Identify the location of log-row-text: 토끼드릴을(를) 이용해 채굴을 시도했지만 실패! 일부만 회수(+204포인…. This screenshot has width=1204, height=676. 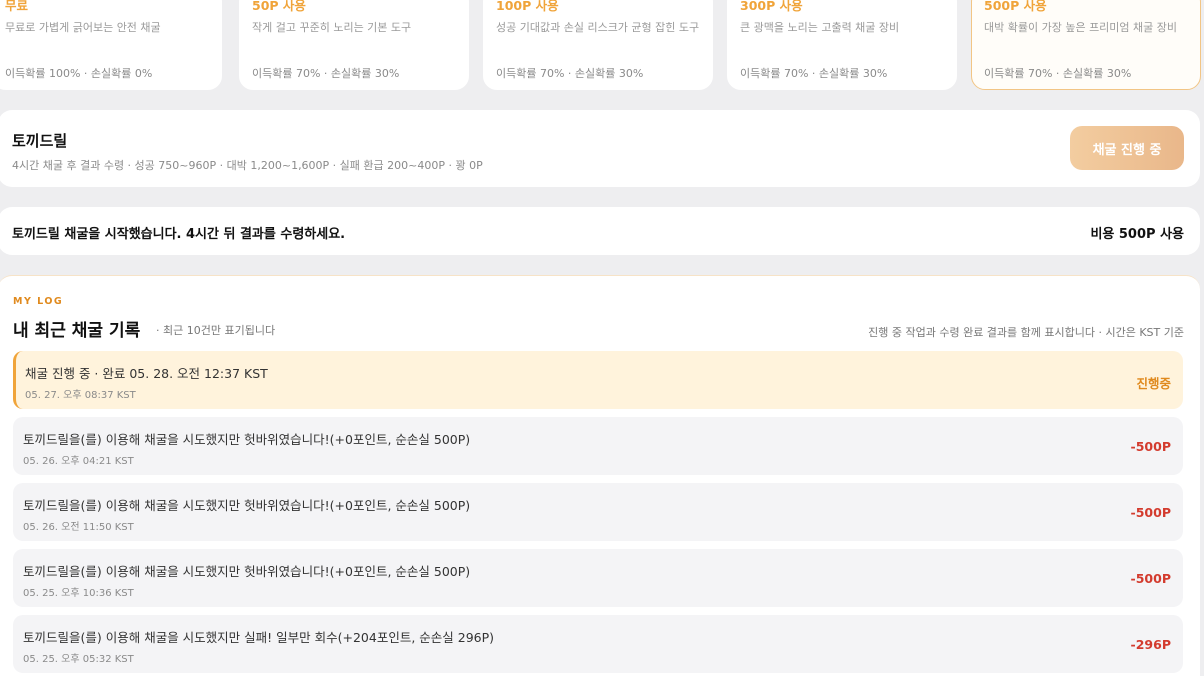
(259, 637).